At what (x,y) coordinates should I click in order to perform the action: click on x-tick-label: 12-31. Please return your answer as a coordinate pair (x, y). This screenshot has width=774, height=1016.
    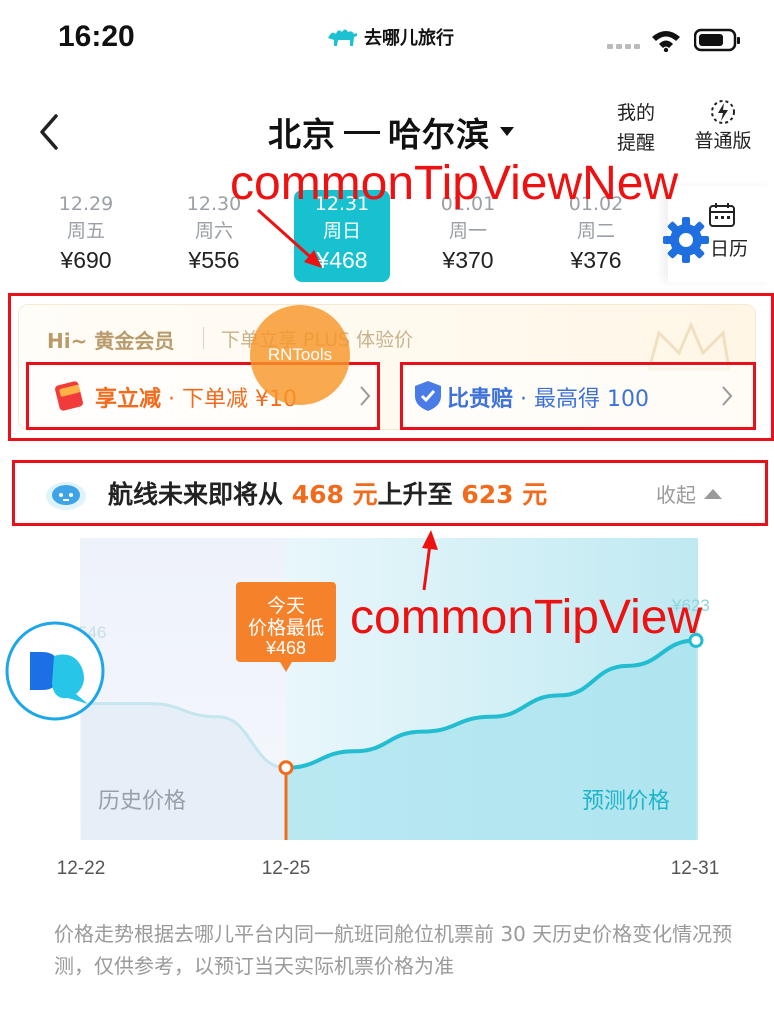
    Looking at the image, I should click on (695, 868).